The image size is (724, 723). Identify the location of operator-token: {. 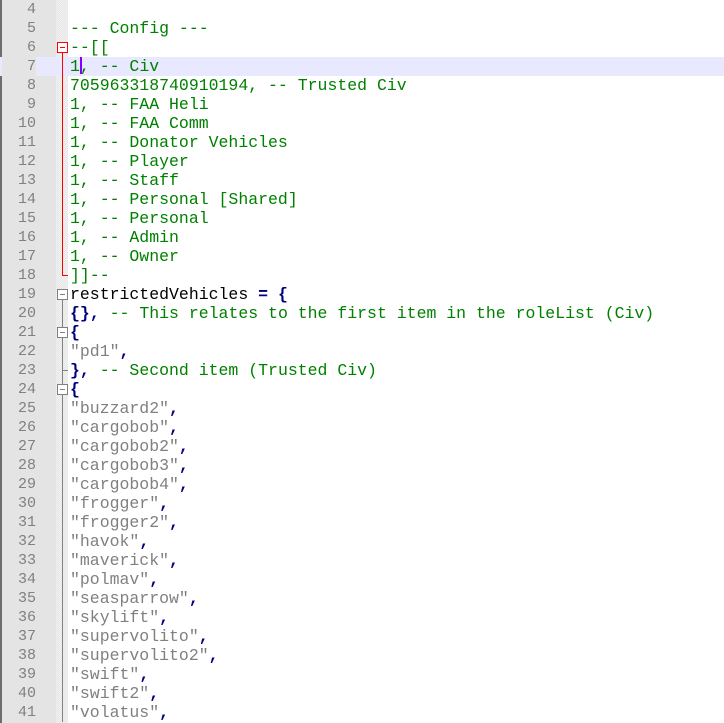
(282, 294).